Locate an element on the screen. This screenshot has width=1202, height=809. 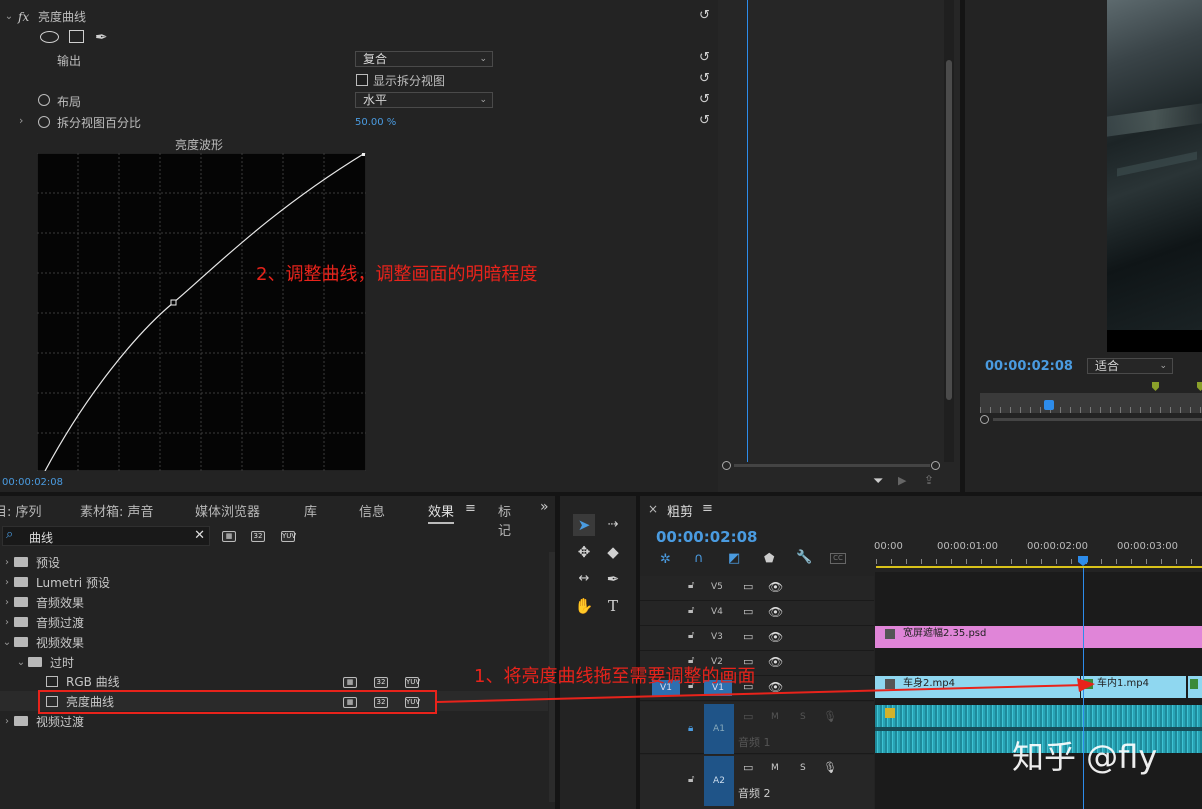
program-timecode: 00:00:02:08 is located at coordinates (1029, 366).